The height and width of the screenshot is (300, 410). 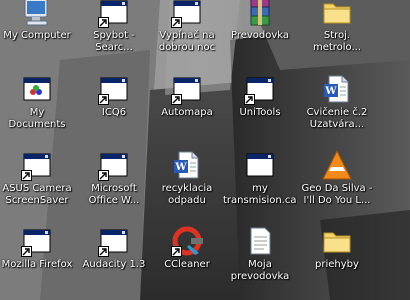 What do you see at coordinates (337, 264) in the screenshot?
I see `desktop-icon-label: priehyby` at bounding box center [337, 264].